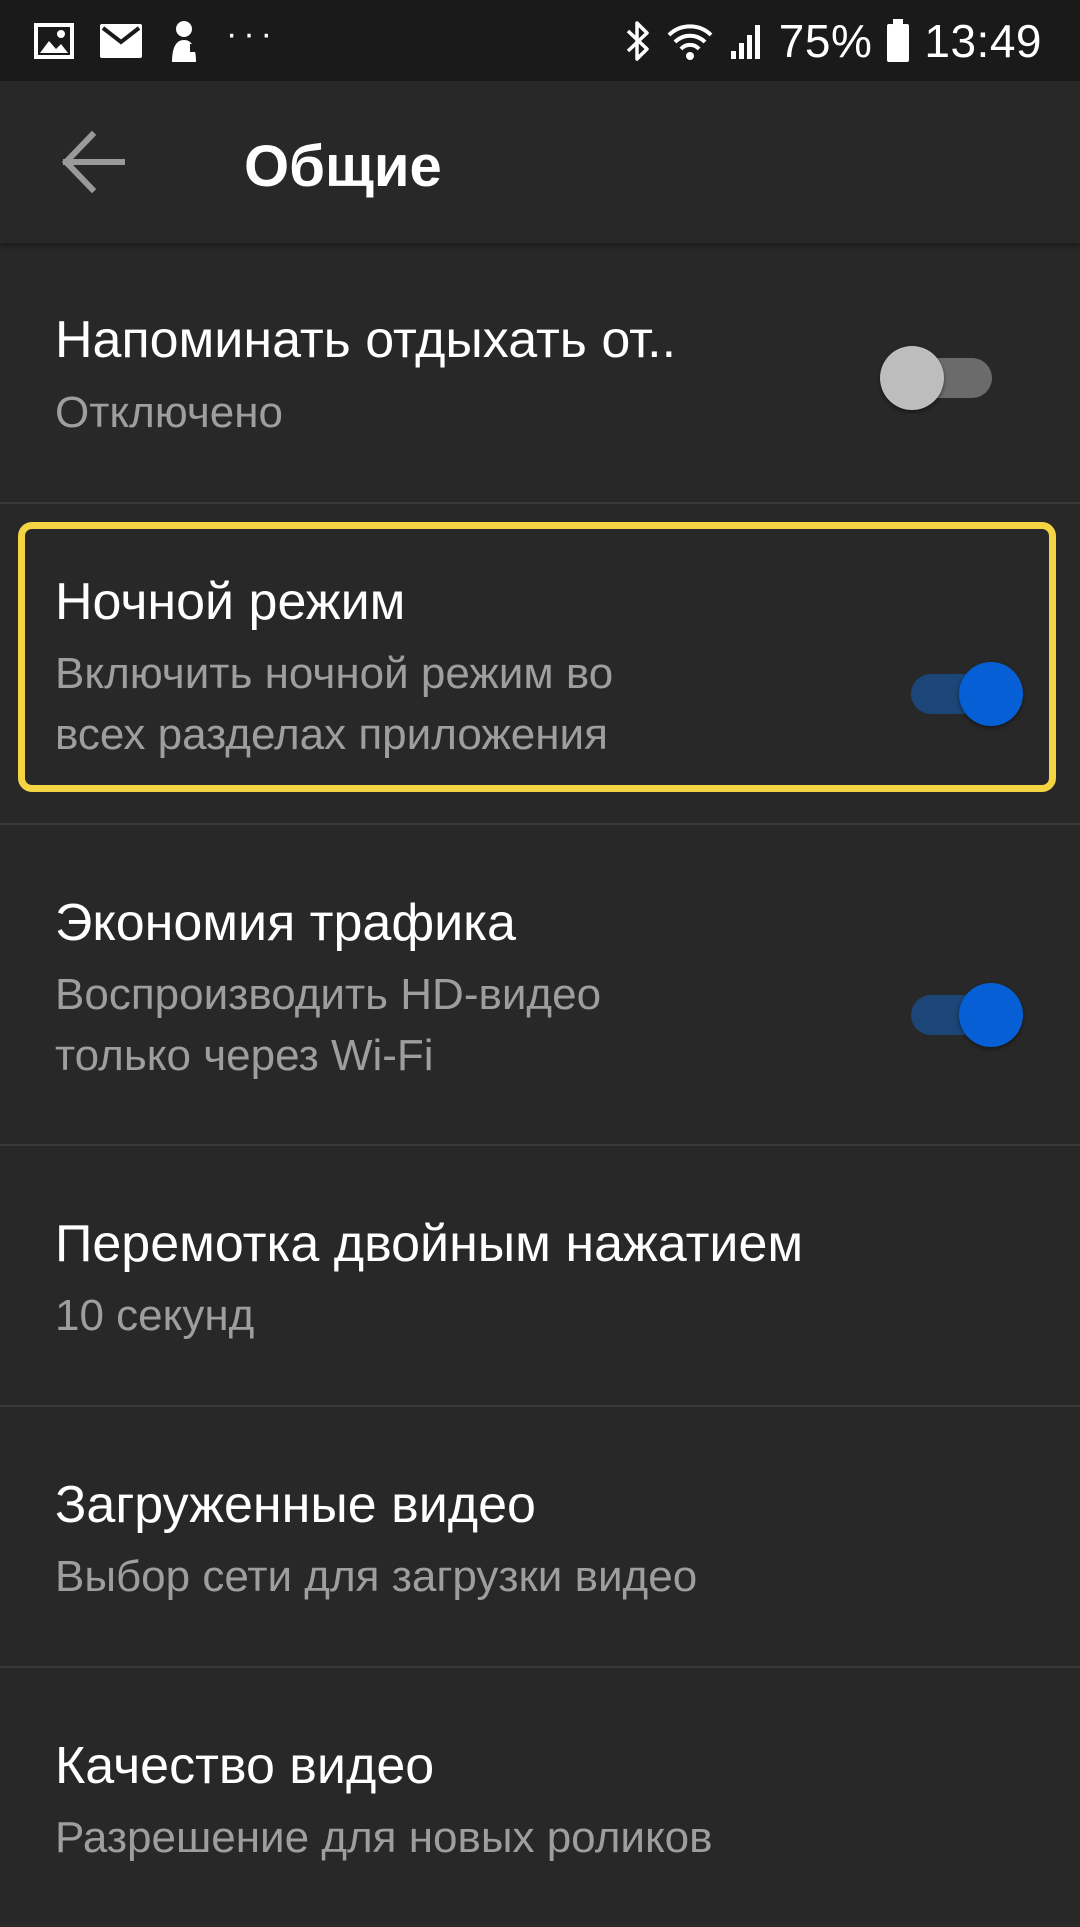 The width and height of the screenshot is (1080, 1927). What do you see at coordinates (747, 41) in the screenshot?
I see `signal-icon` at bounding box center [747, 41].